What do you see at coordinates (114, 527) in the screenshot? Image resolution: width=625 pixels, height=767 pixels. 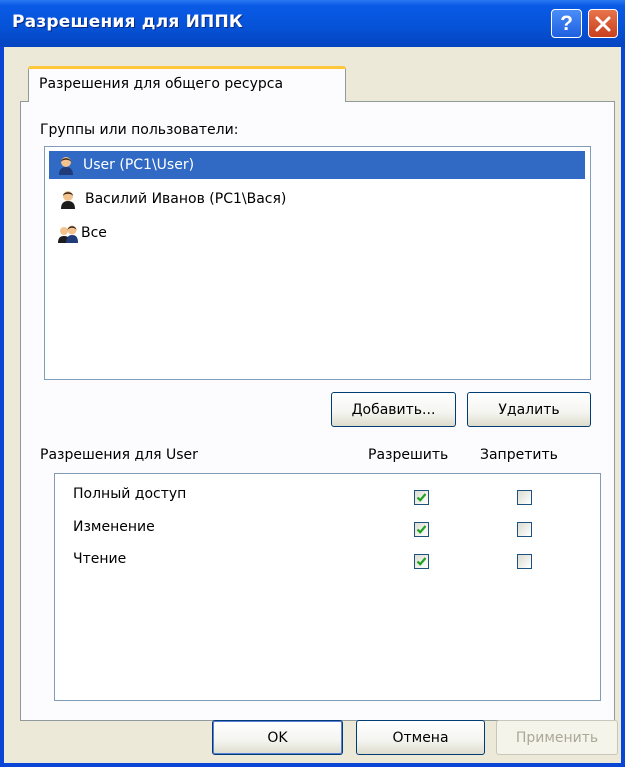 I see `permission-change-label: Изменение` at bounding box center [114, 527].